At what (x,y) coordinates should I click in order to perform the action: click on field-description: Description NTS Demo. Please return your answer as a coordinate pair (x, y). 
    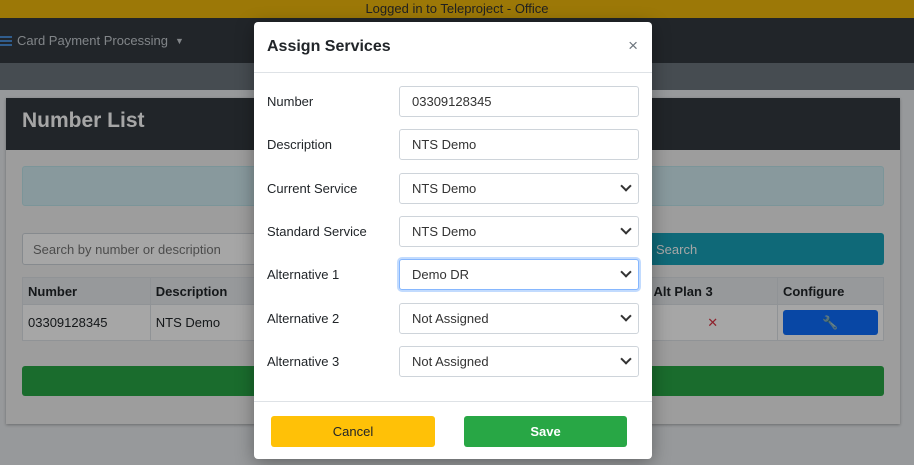
    Looking at the image, I should click on (453, 144).